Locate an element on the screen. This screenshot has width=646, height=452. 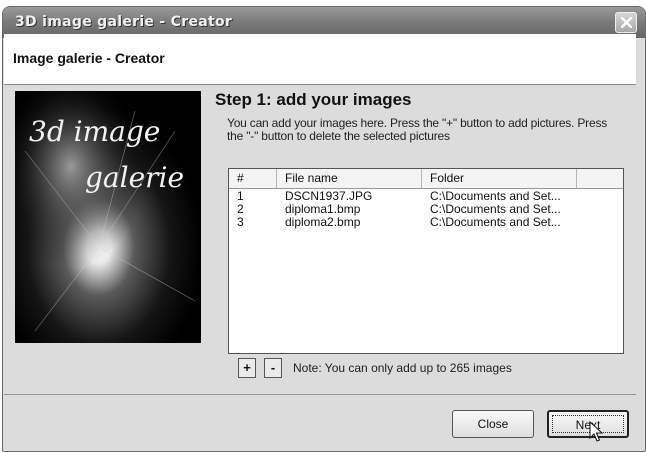
close-button: Close is located at coordinates (493, 424).